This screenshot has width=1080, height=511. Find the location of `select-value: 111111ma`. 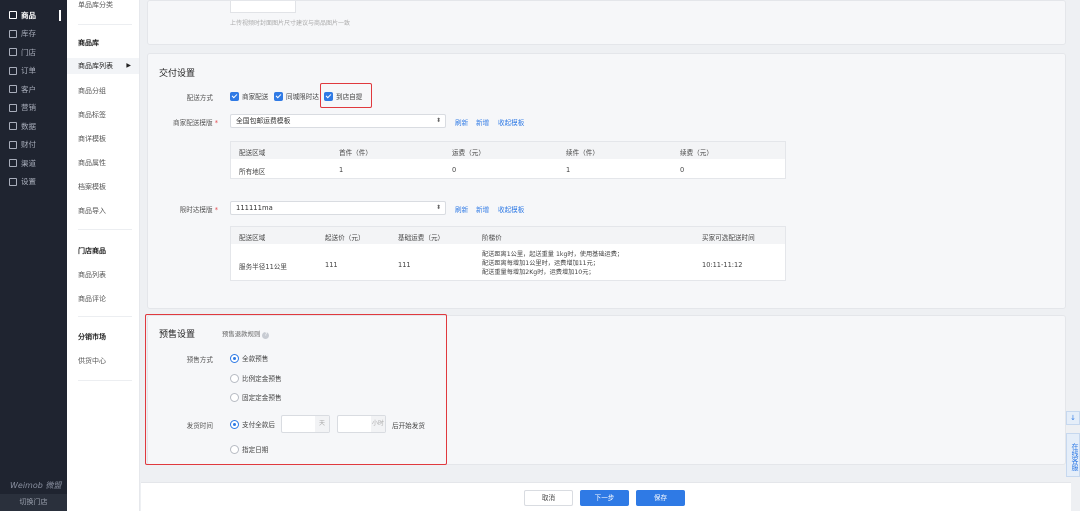

select-value: 111111ma is located at coordinates (254, 208).